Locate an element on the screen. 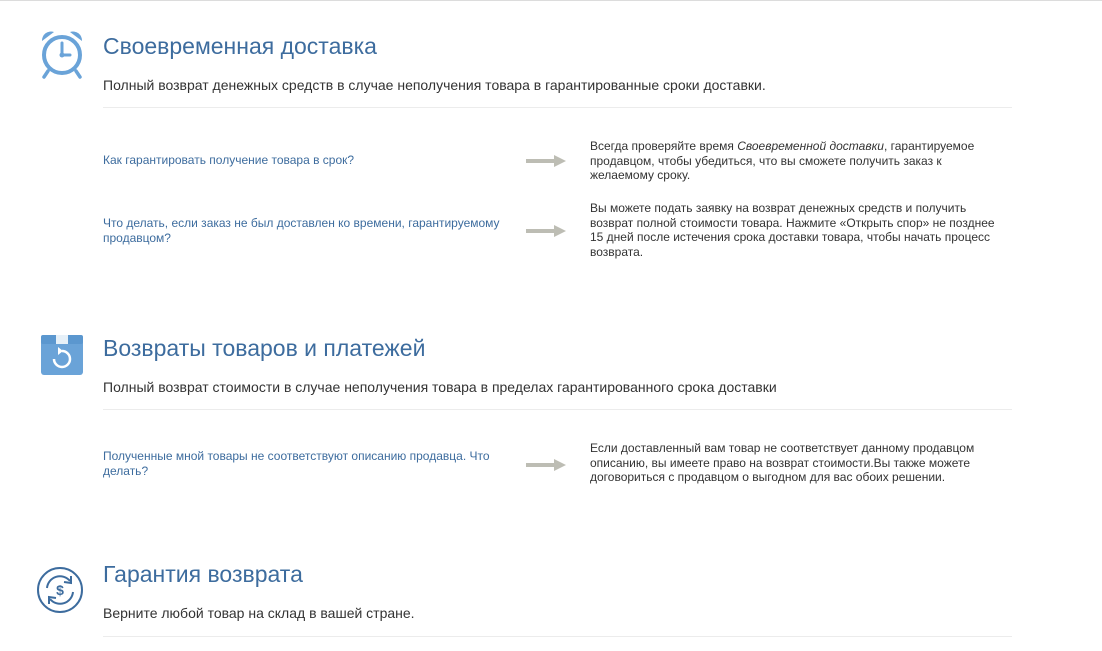  money-back-icon: $ is located at coordinates (60, 590).